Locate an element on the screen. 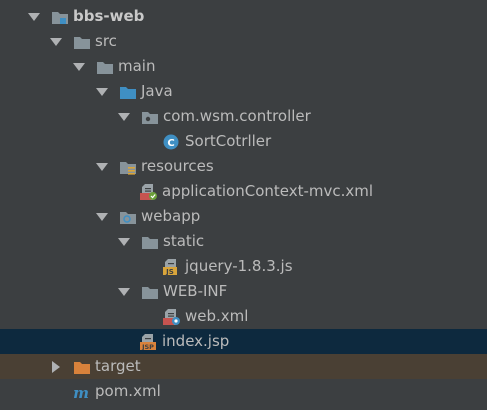  tree-node-app-context: applicationContext-mvc.xml is located at coordinates (243, 191).